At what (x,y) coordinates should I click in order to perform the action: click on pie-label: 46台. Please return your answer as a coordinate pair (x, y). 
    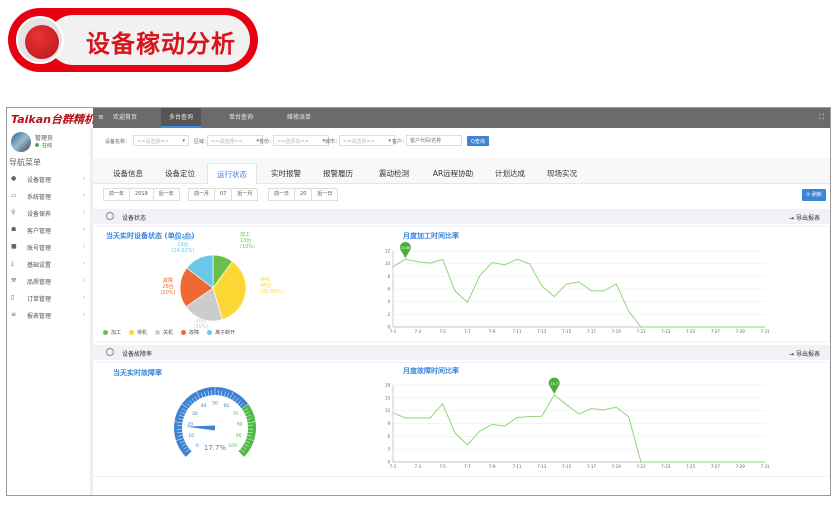
    Looking at the image, I should click on (265, 285).